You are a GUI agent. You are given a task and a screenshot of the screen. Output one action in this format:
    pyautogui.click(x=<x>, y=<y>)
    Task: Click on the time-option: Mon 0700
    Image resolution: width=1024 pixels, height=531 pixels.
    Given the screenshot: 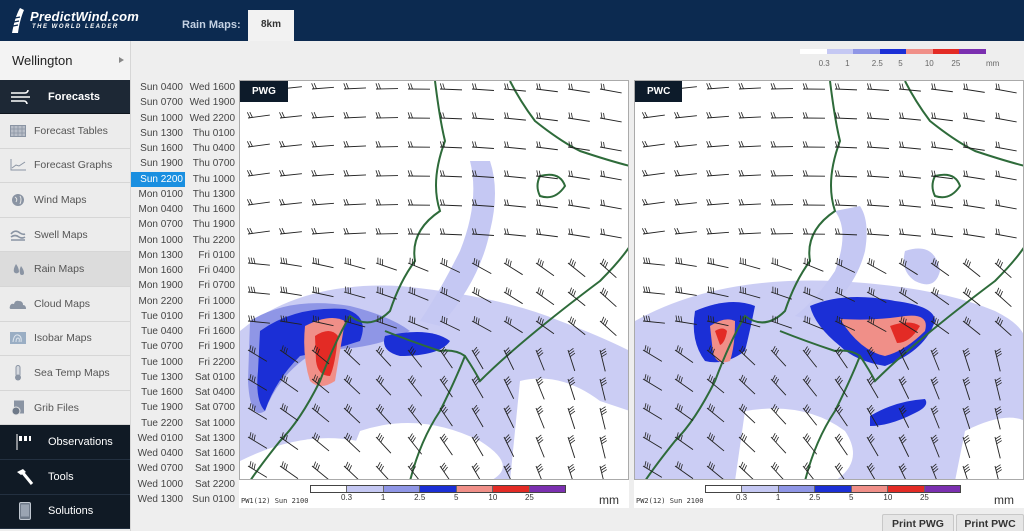 What is the action you would take?
    pyautogui.click(x=158, y=224)
    